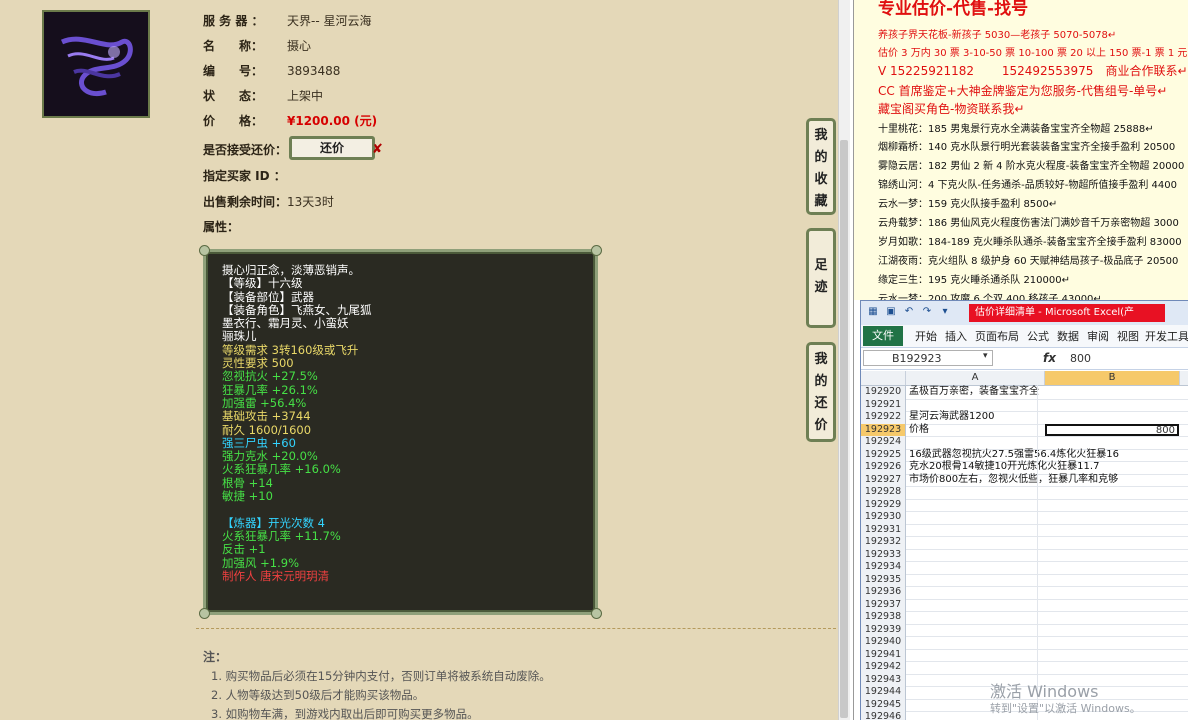 The image size is (1188, 720). I want to click on buyer-id-label: 指定买家 ID ：, so click(244, 176).